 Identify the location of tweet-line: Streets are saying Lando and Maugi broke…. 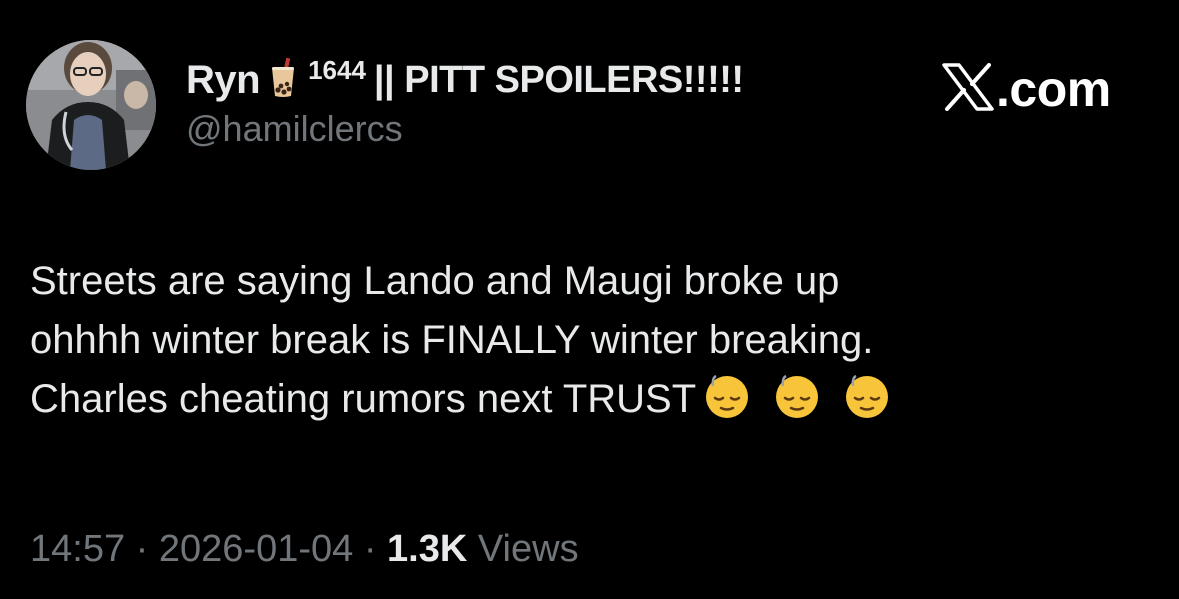
(435, 281).